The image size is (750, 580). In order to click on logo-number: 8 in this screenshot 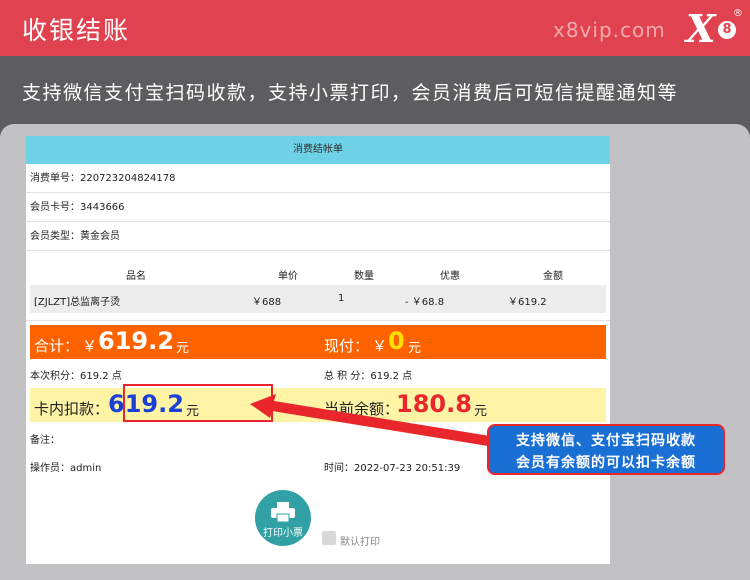, I will do `click(727, 30)`.